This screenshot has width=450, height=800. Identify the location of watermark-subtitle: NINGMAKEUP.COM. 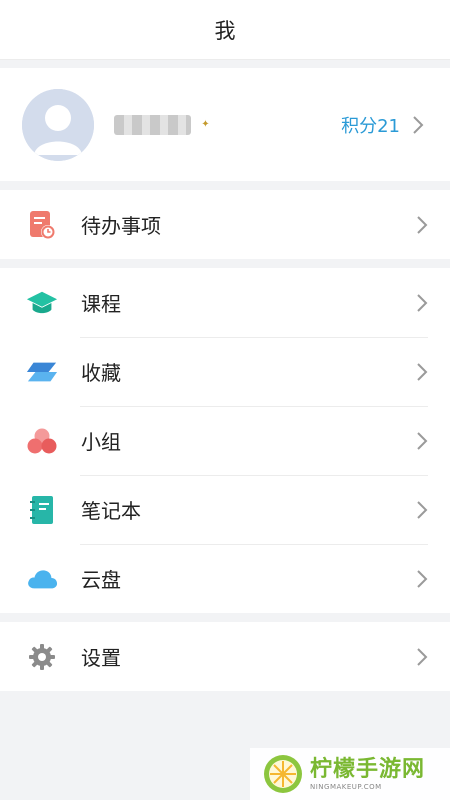
(346, 787).